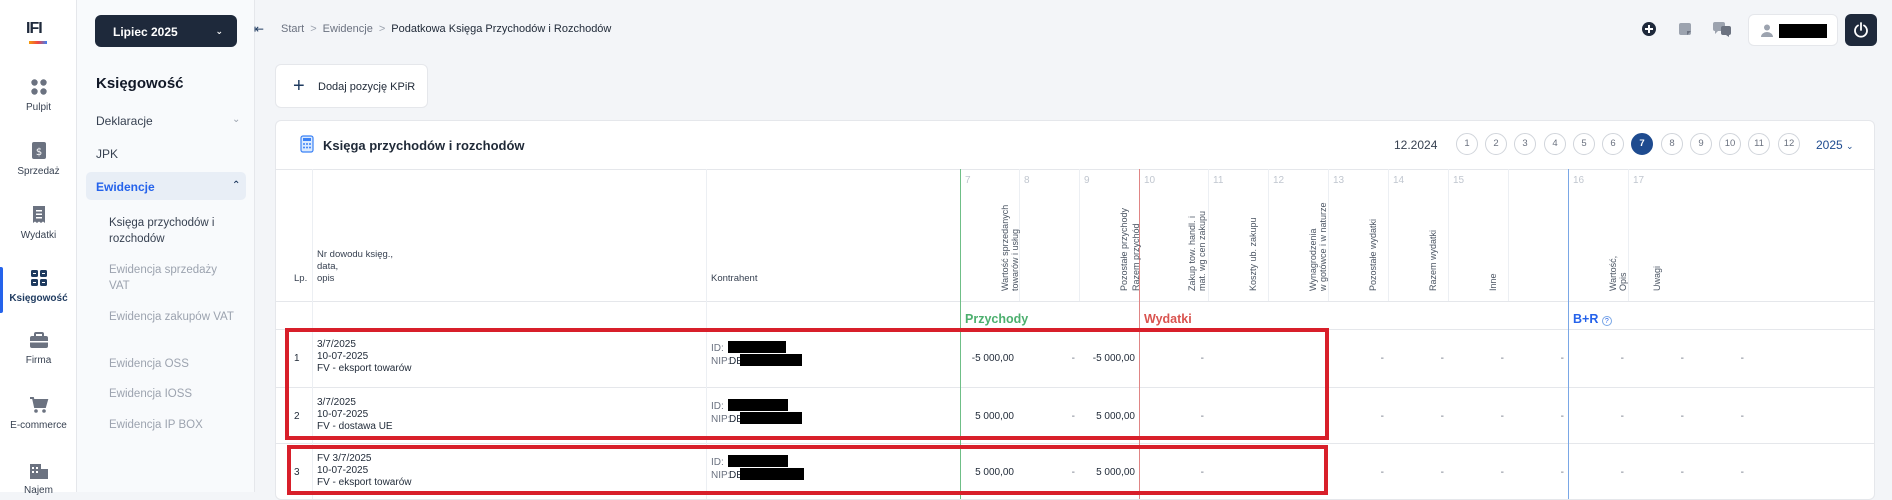  What do you see at coordinates (1618, 273) in the screenshot?
I see `col-header-rotated: Wartość, Opis` at bounding box center [1618, 273].